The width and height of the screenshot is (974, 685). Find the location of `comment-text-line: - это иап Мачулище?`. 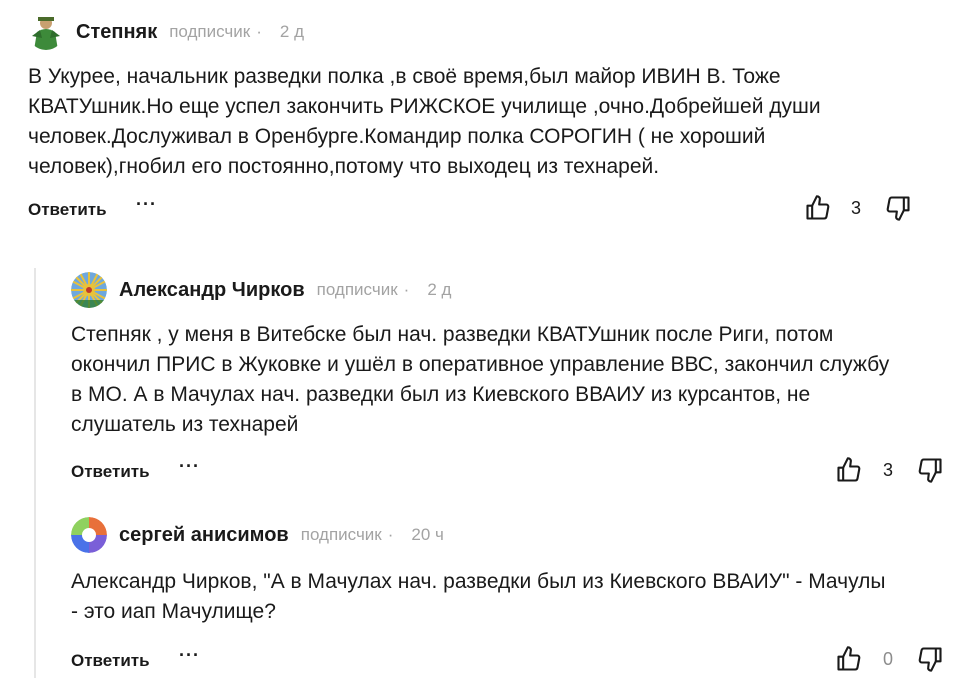

comment-text-line: - это иап Мачулище? is located at coordinates (173, 611).